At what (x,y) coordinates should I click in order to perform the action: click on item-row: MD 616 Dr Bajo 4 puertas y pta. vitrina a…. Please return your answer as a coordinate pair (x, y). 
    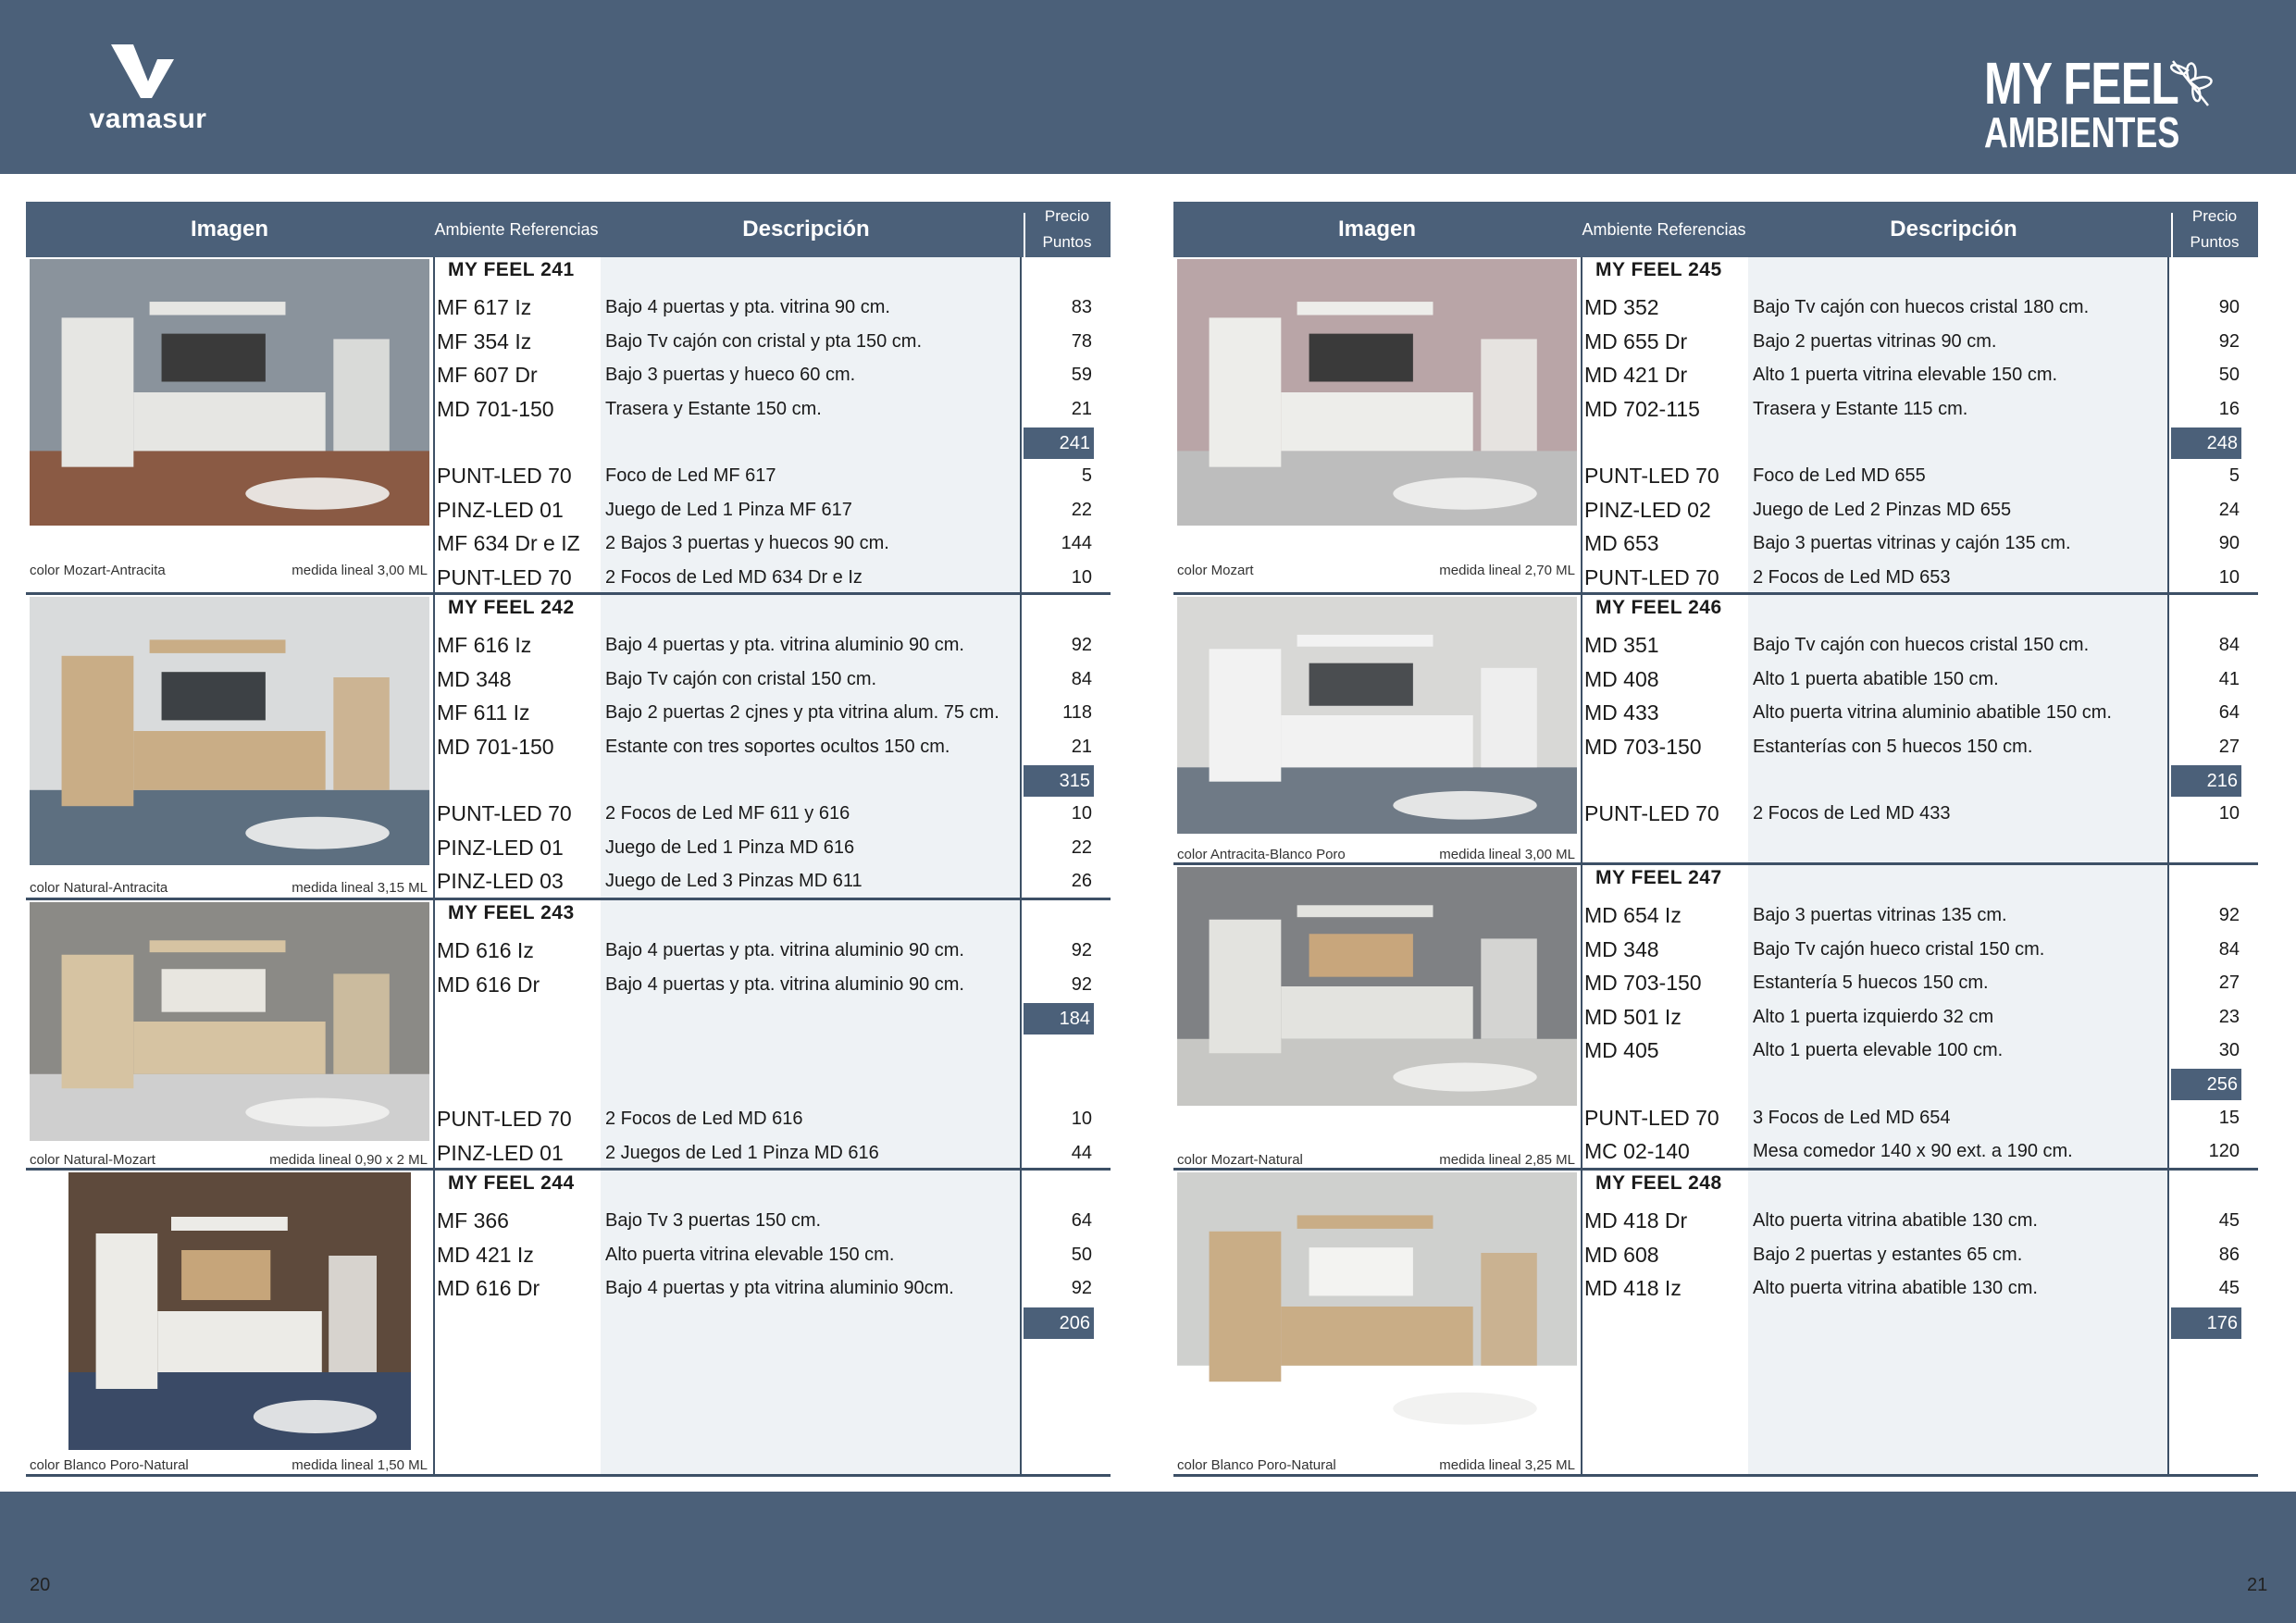
    Looking at the image, I should click on (568, 984).